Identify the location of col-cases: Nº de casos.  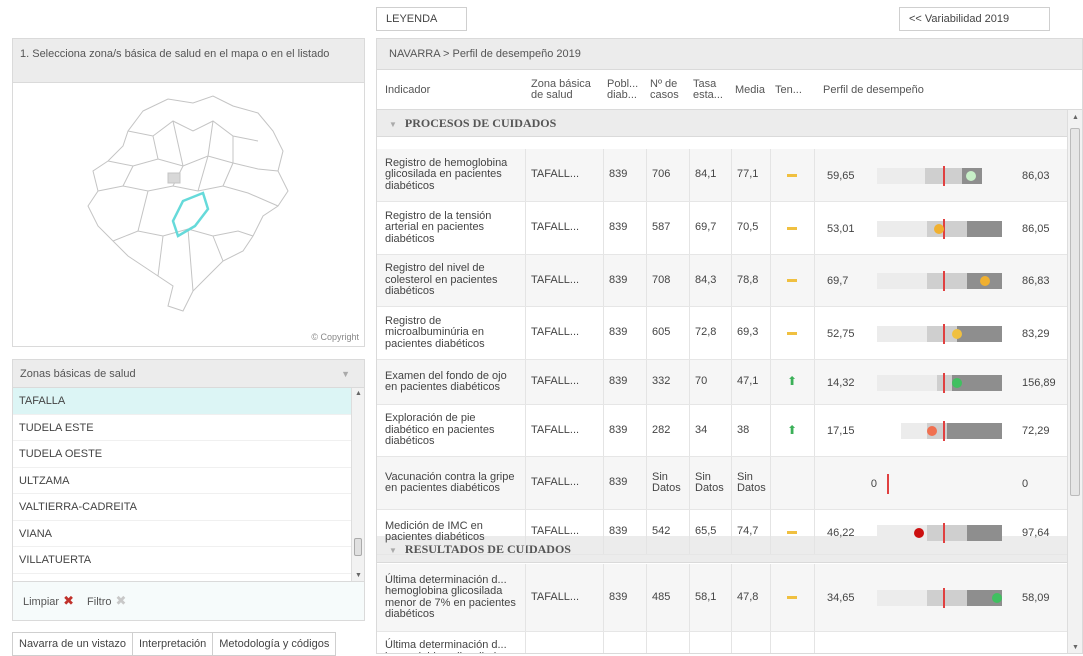
(668, 90).